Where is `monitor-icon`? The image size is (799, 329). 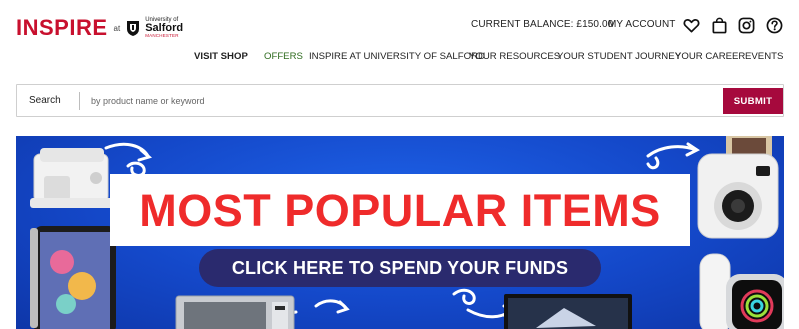 monitor-icon is located at coordinates (568, 311).